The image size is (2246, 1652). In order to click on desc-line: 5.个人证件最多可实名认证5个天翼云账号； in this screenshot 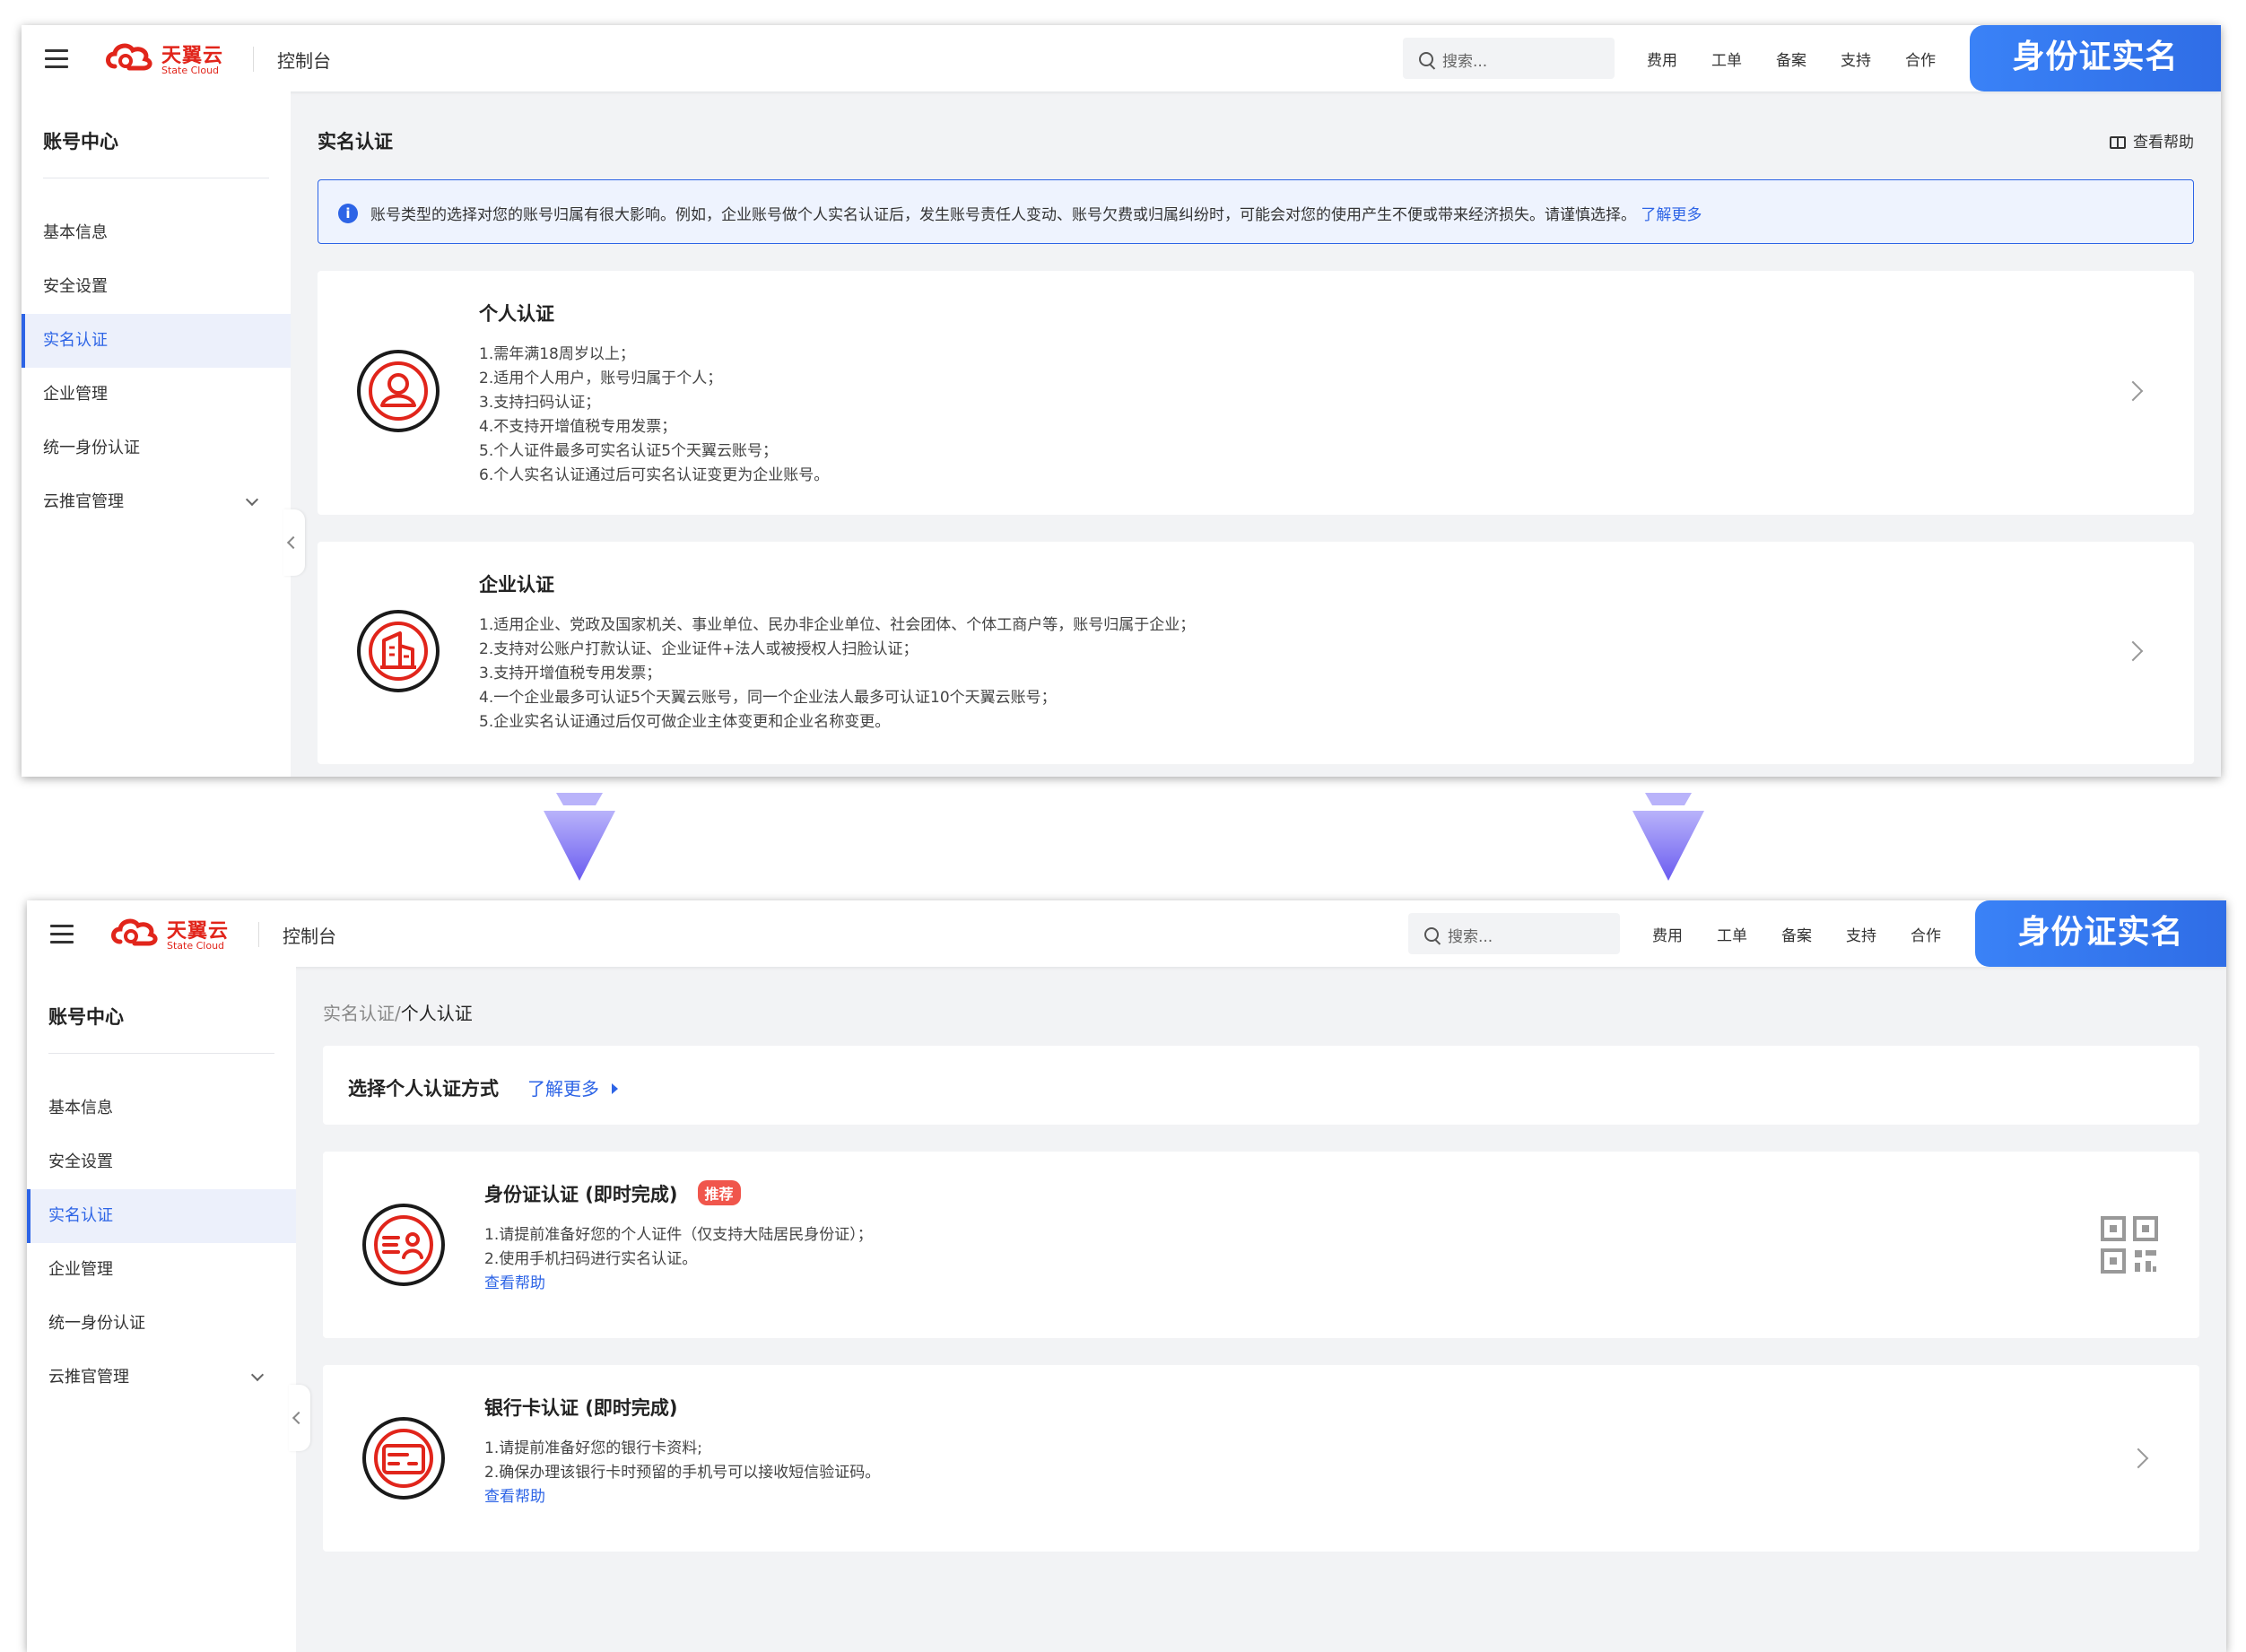, I will do `click(629, 451)`.